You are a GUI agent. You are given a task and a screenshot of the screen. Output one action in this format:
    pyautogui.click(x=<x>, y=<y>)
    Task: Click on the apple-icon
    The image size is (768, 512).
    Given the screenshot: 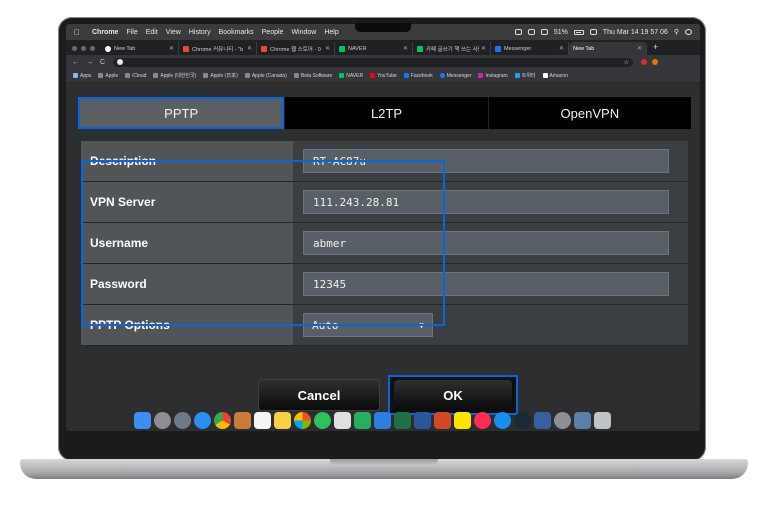 What is the action you would take?
    pyautogui.click(x=156, y=75)
    